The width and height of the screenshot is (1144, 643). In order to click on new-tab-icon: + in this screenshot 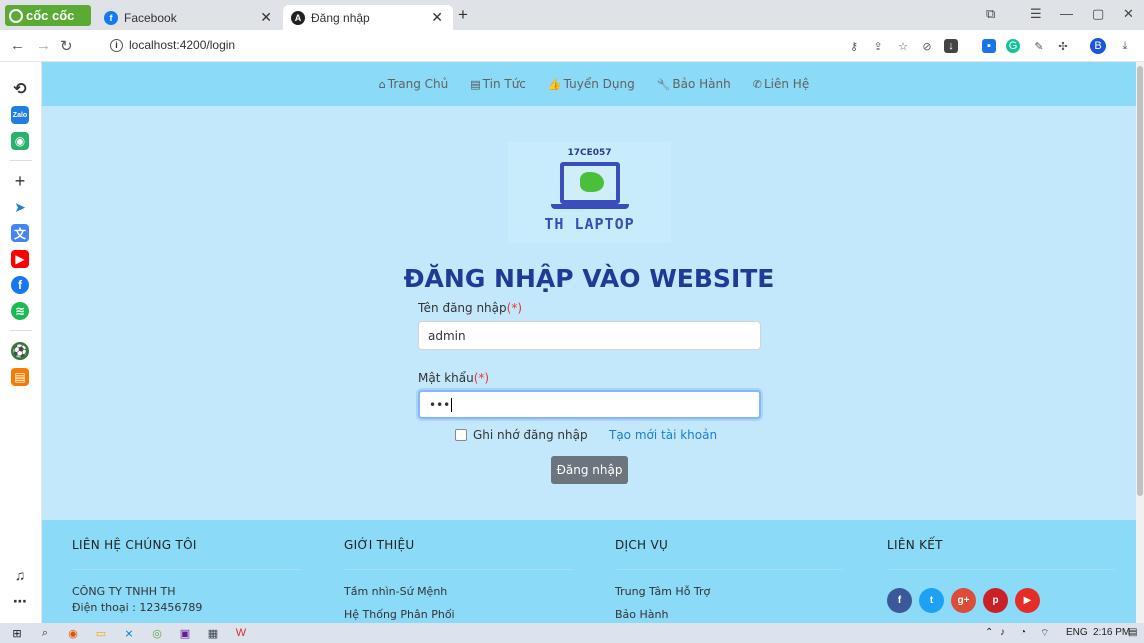, I will do `click(463, 15)`.